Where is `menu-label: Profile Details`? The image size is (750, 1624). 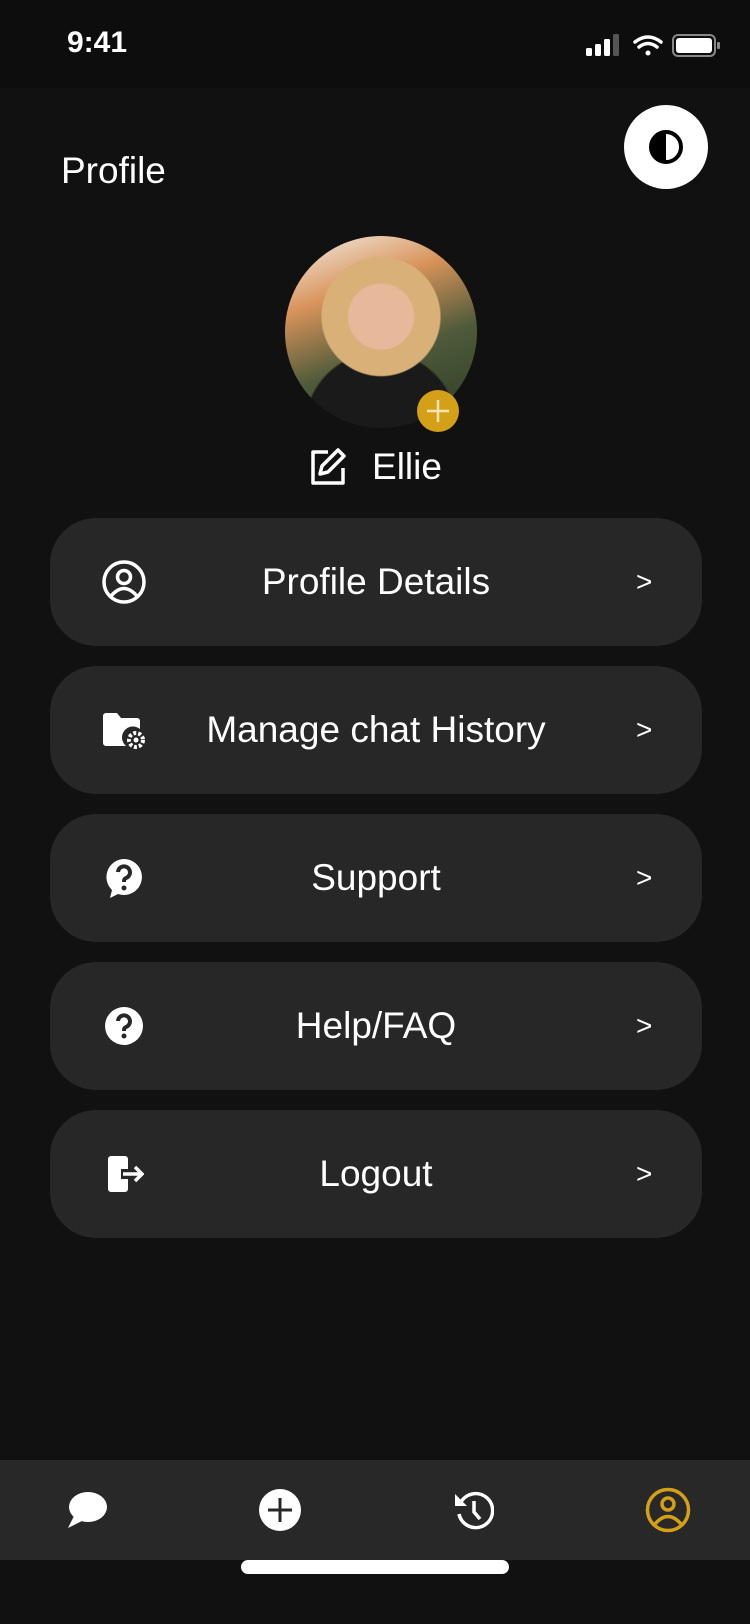
menu-label: Profile Details is located at coordinates (376, 581).